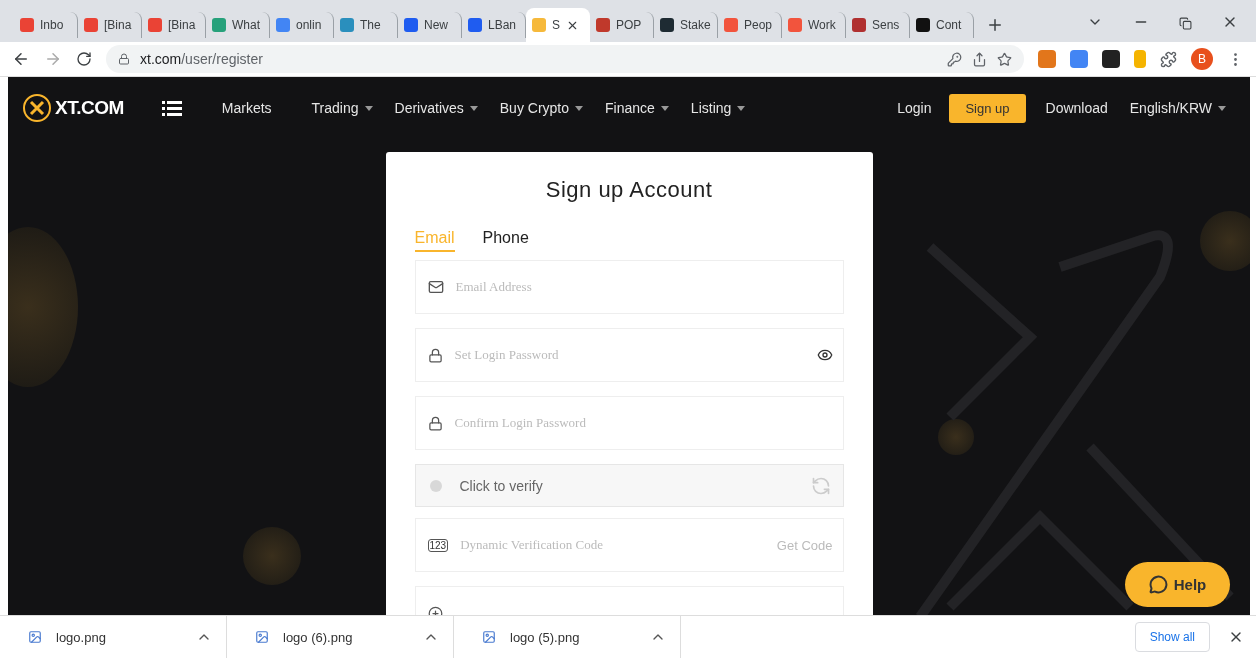  What do you see at coordinates (438, 545) in the screenshot?
I see `number-badge-icon: 123` at bounding box center [438, 545].